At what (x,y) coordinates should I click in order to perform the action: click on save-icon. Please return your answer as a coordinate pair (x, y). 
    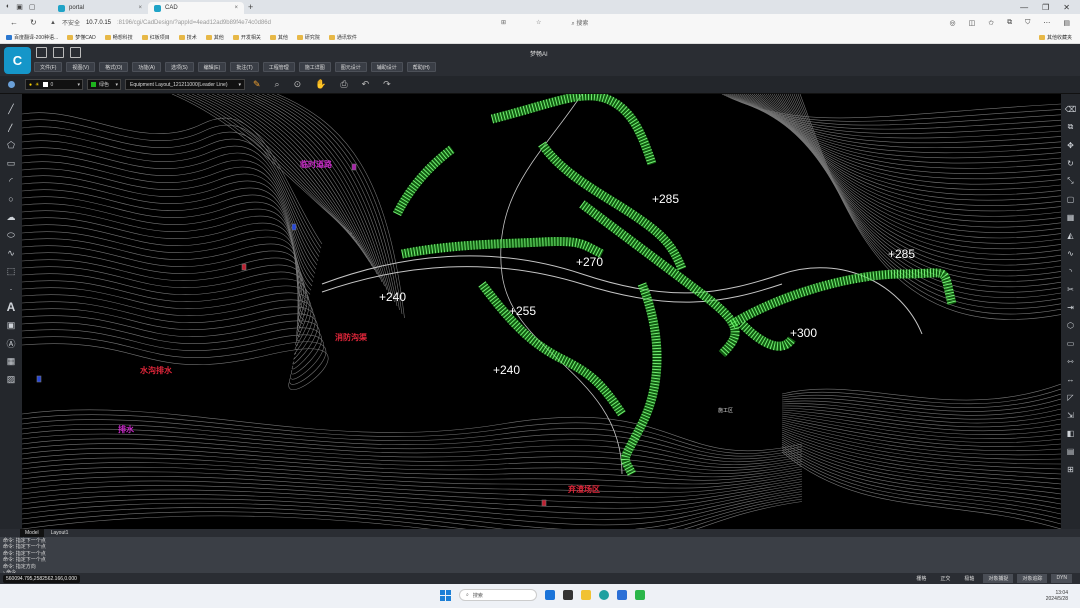
    Looking at the image, I should click on (58, 52).